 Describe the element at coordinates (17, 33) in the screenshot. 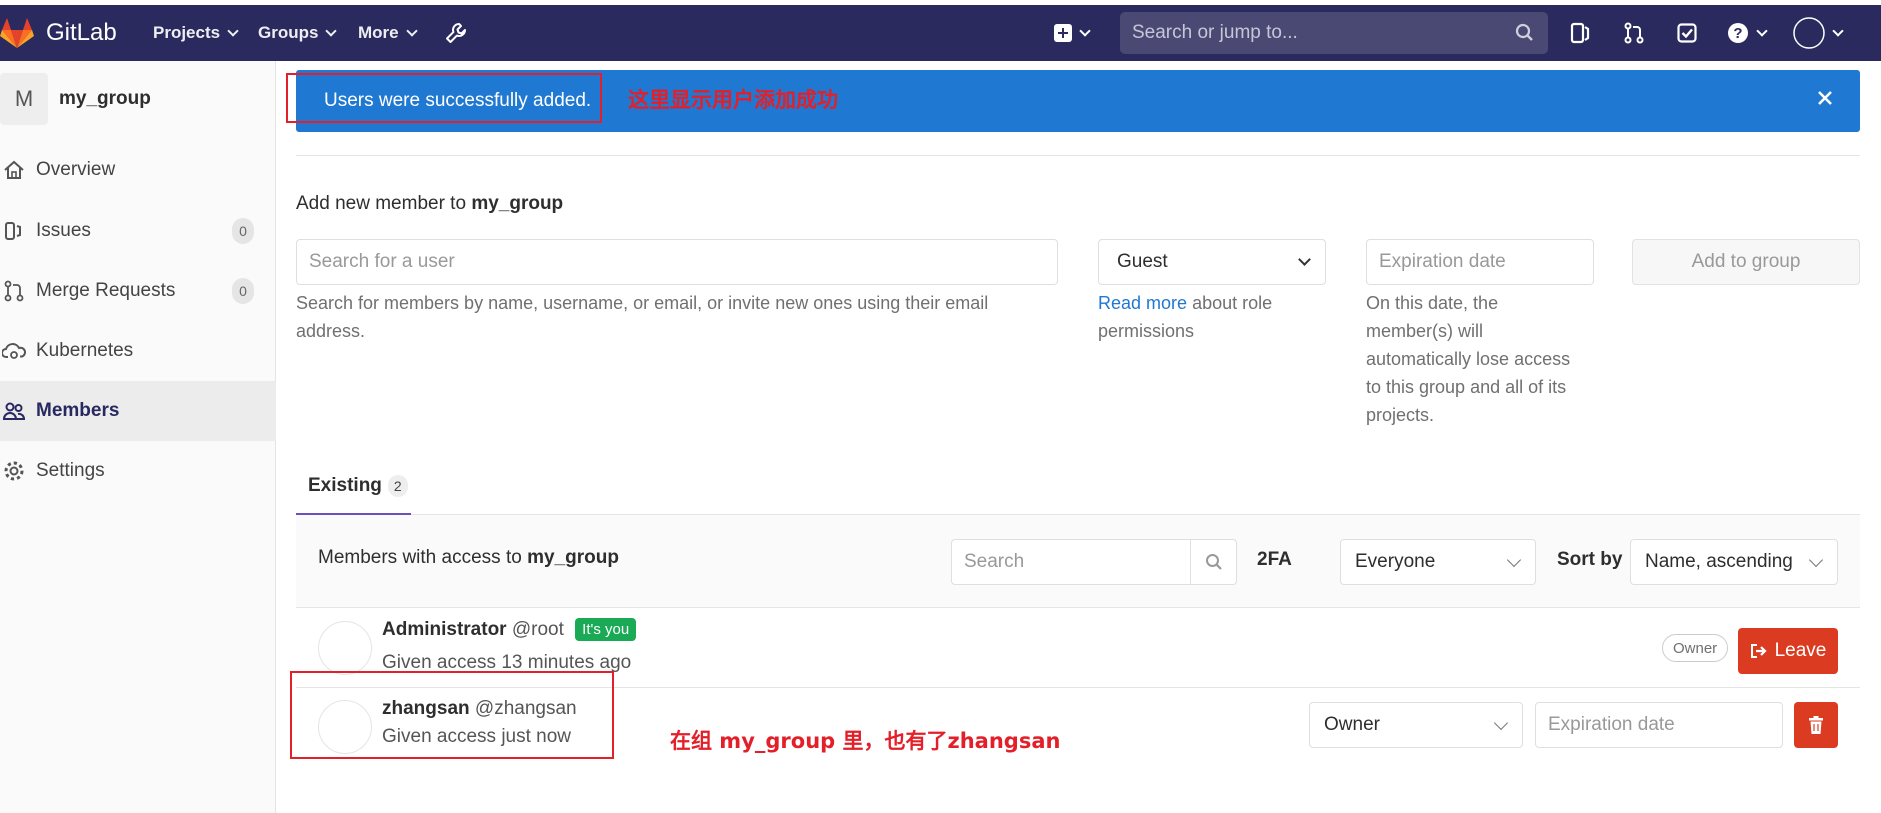

I see `gitlab-fox-icon` at that location.